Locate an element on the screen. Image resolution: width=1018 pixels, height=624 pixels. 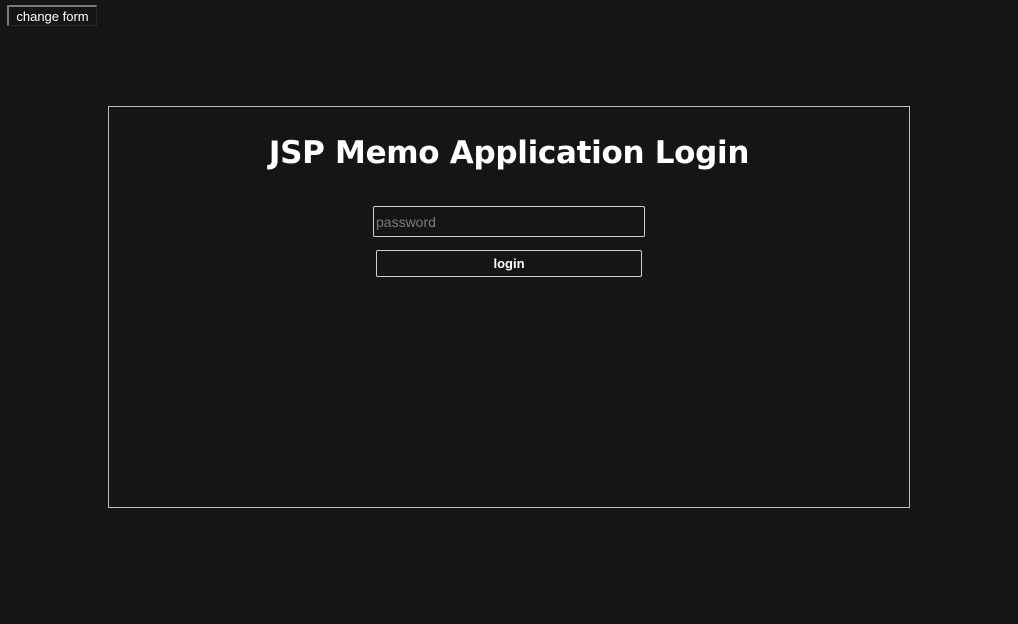
login-button: login is located at coordinates (509, 263).